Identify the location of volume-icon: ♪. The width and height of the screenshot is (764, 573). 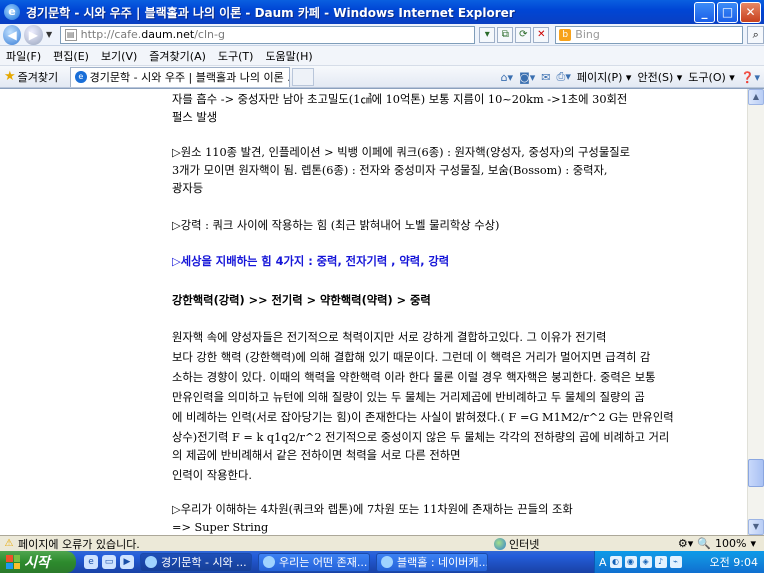
(660, 562).